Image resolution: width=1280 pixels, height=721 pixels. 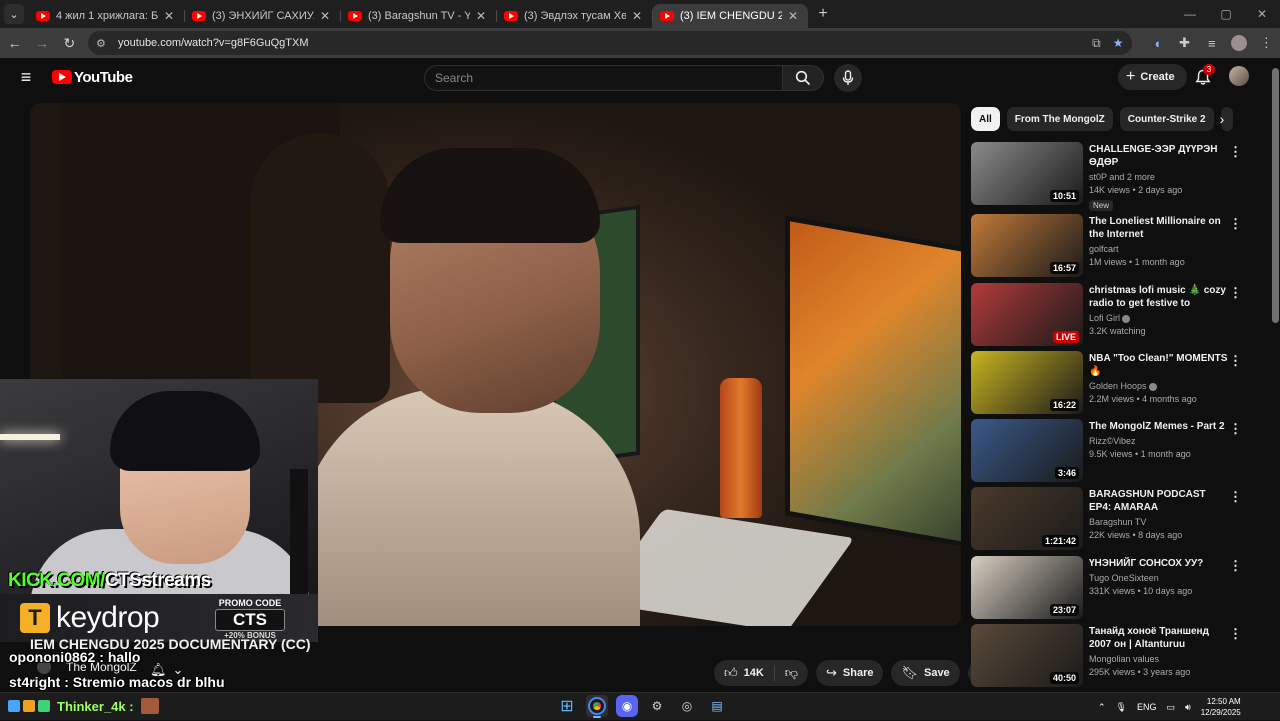 I want to click on video-thumbnail: 23:07, so click(x=1027, y=587).